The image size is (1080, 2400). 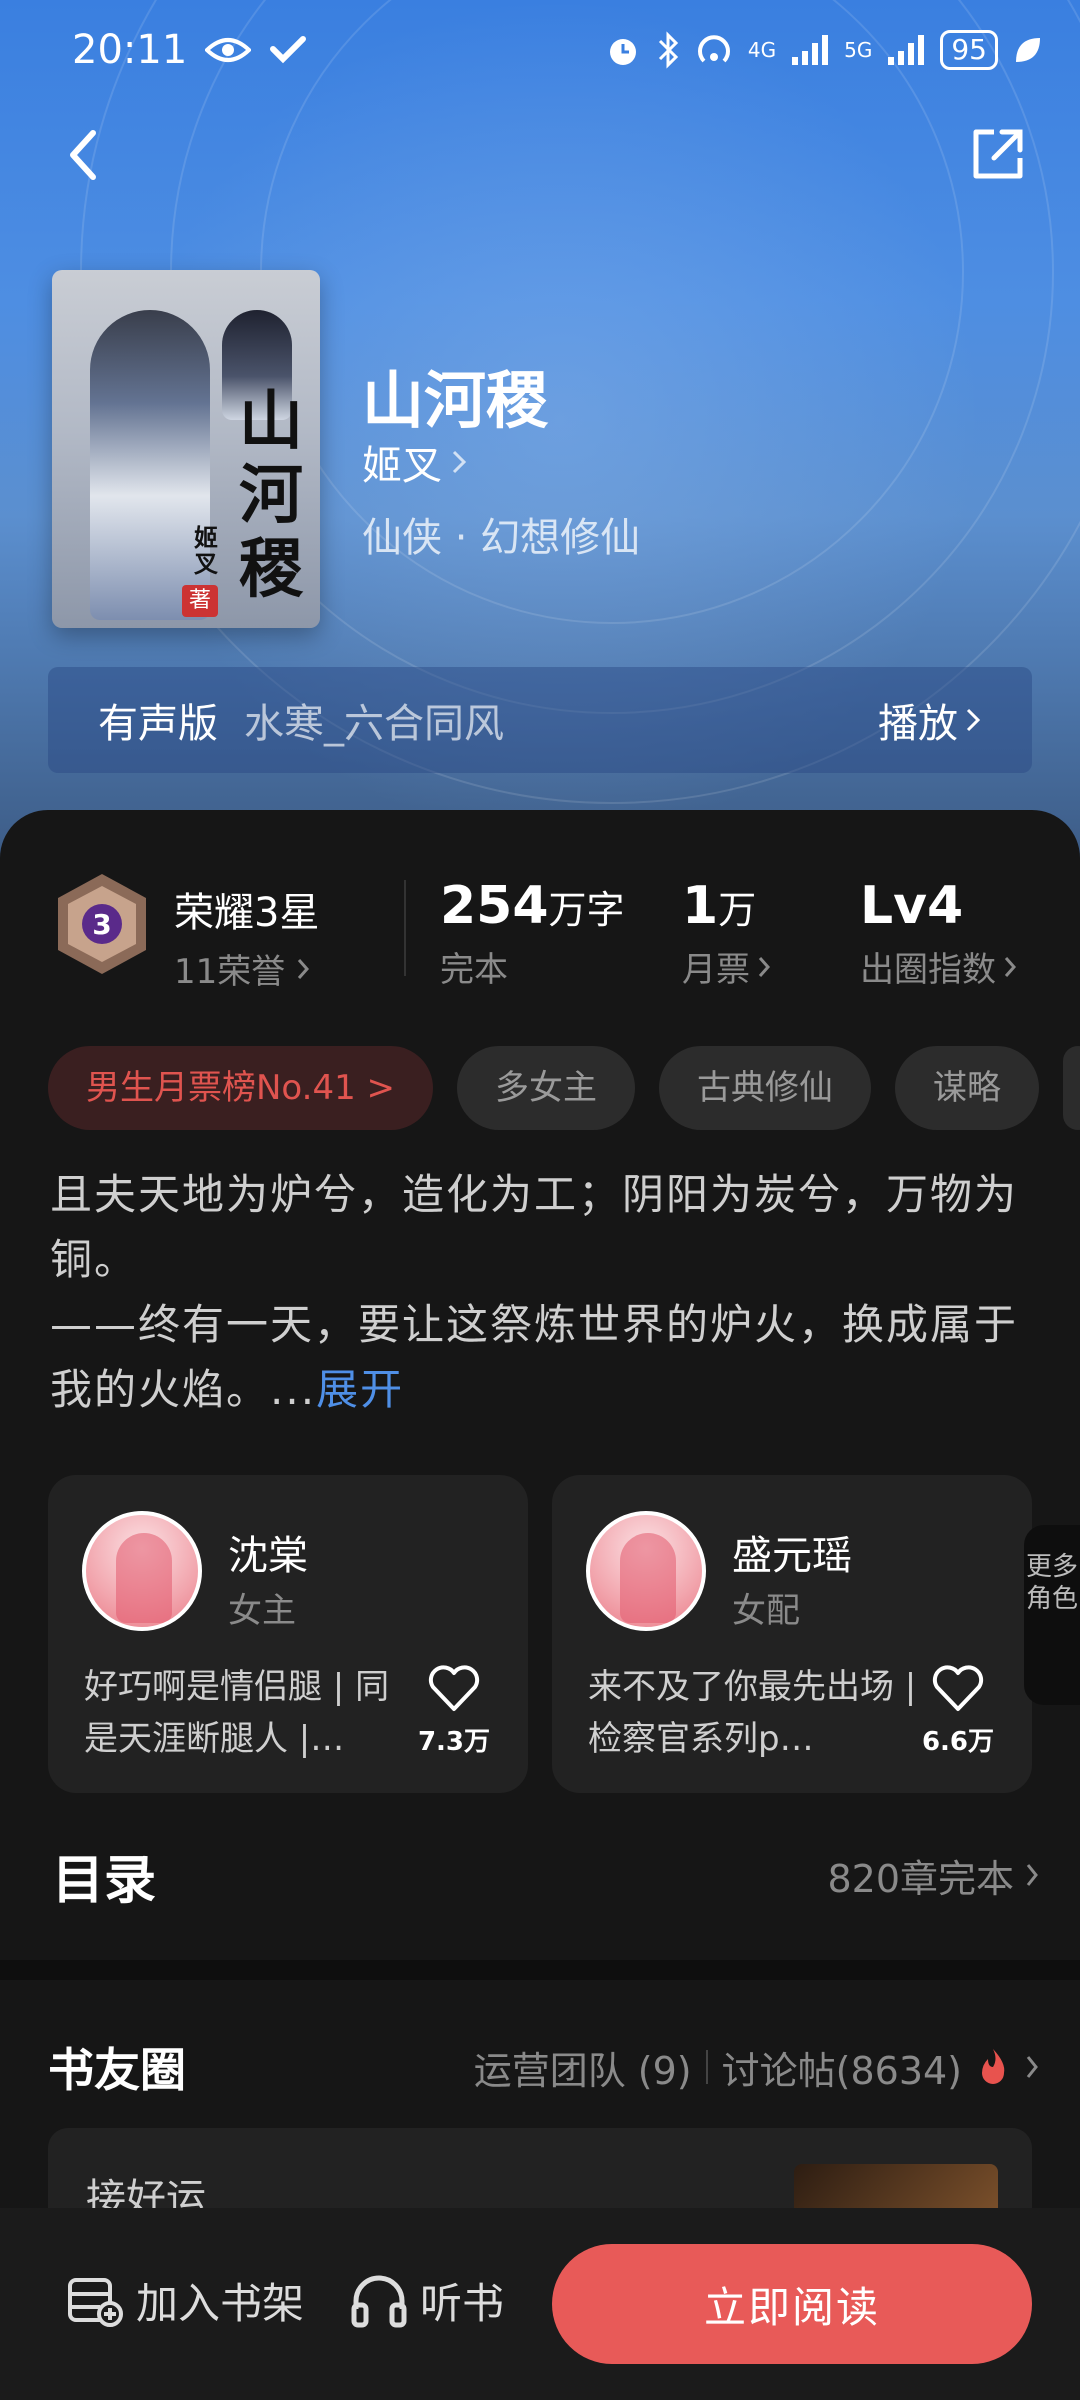 What do you see at coordinates (262, 1611) in the screenshot?
I see `character-role: 女主` at bounding box center [262, 1611].